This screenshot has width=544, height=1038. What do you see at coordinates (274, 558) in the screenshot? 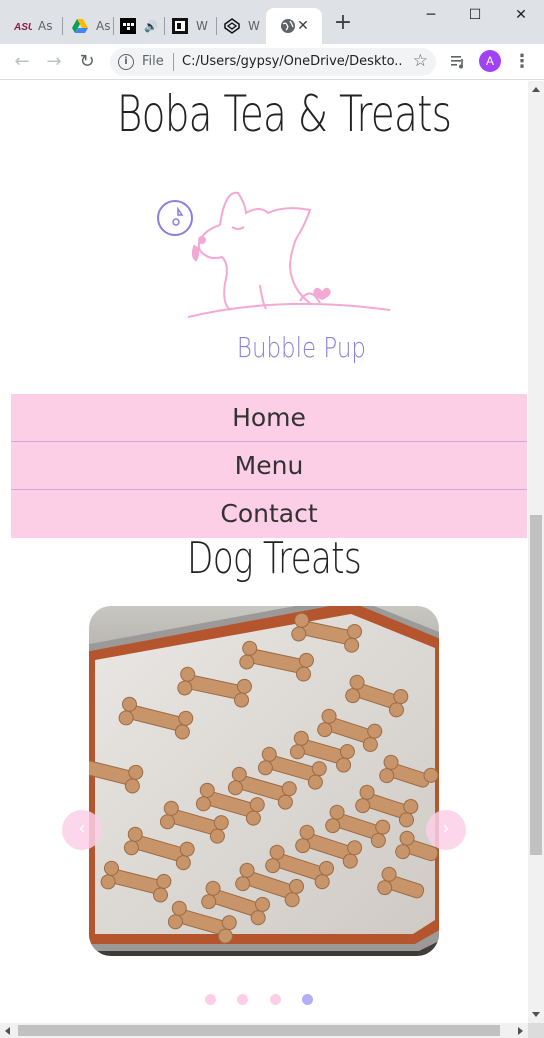
I see `section-title: Dog Treats` at bounding box center [274, 558].